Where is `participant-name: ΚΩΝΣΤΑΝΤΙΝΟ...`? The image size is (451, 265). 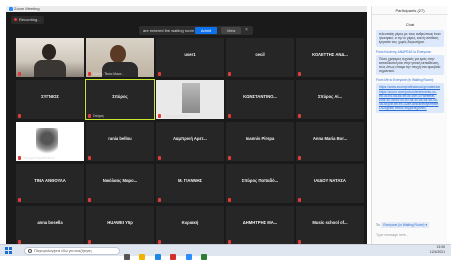 participant-name: ΚΩΝΣΤΑΝΤΙΝΟ... is located at coordinates (260, 96).